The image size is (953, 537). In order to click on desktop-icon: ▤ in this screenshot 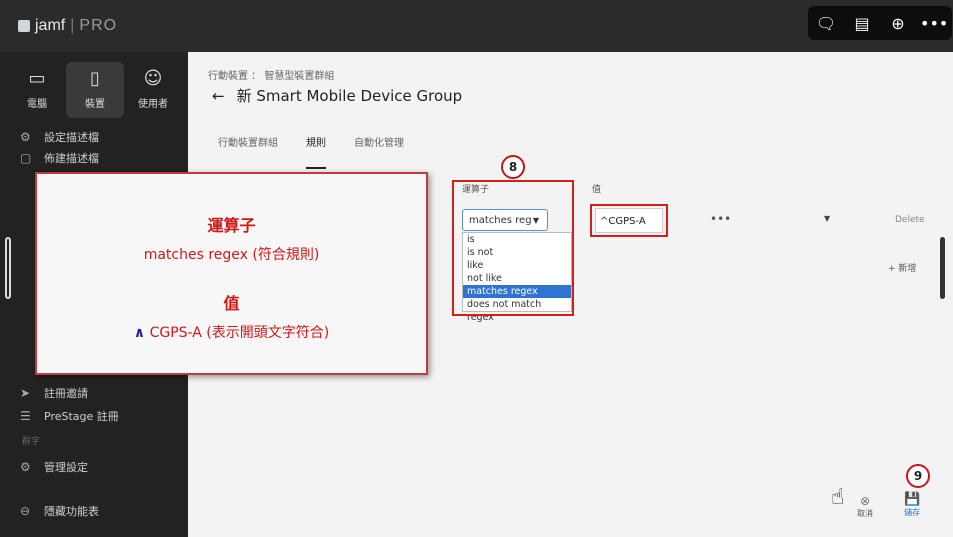, I will do `click(862, 23)`.